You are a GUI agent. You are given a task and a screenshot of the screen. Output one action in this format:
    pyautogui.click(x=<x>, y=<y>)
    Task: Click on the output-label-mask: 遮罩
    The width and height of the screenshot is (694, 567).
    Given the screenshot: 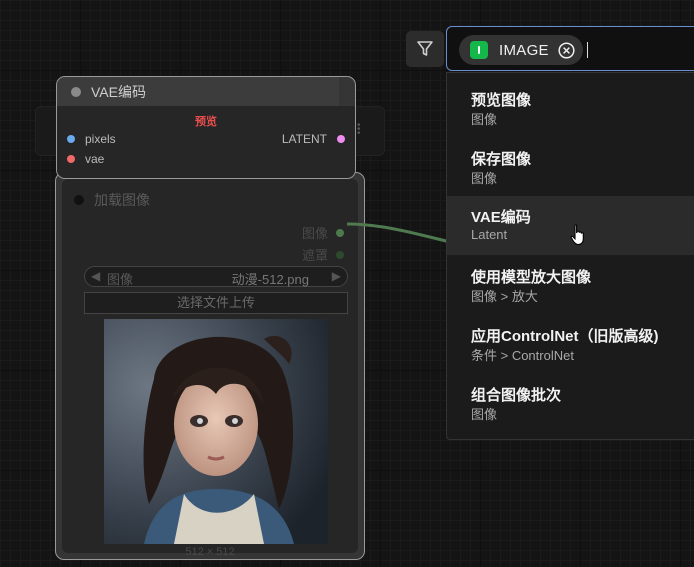 What is the action you would take?
    pyautogui.click(x=314, y=255)
    